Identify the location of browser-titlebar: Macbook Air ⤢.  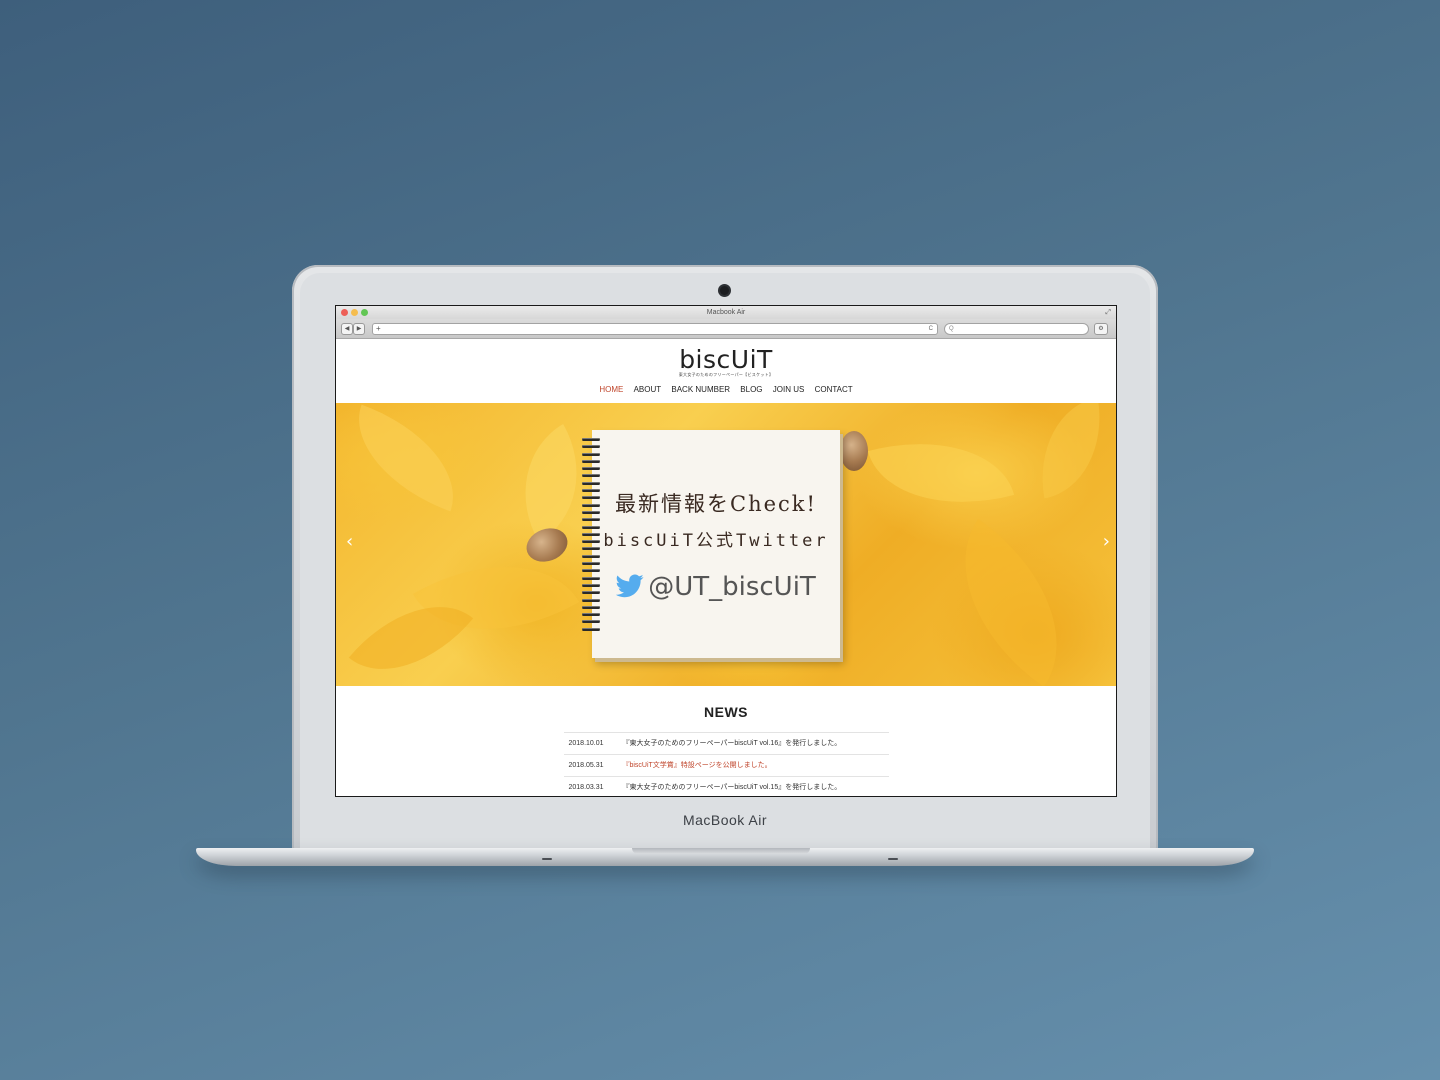
(726, 312).